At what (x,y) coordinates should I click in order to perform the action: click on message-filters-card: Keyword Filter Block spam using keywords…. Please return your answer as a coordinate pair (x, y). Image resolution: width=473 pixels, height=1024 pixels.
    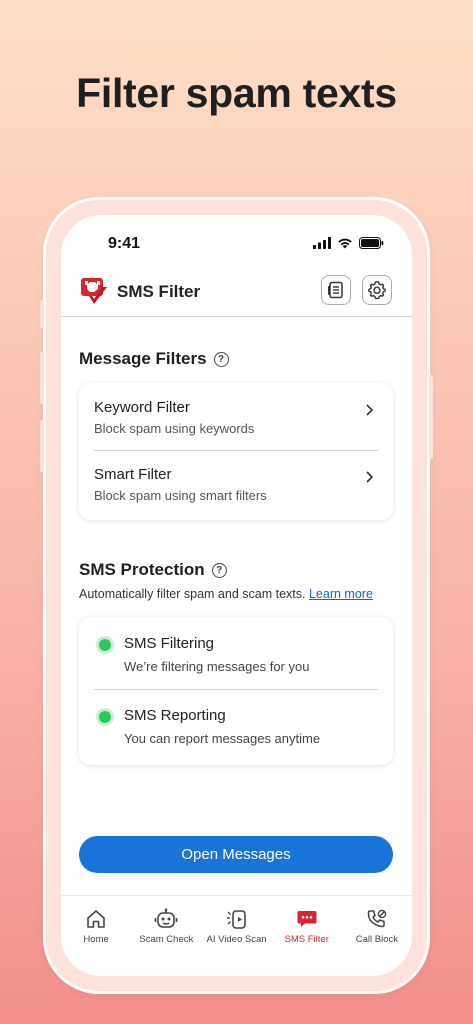
    Looking at the image, I should click on (236, 451).